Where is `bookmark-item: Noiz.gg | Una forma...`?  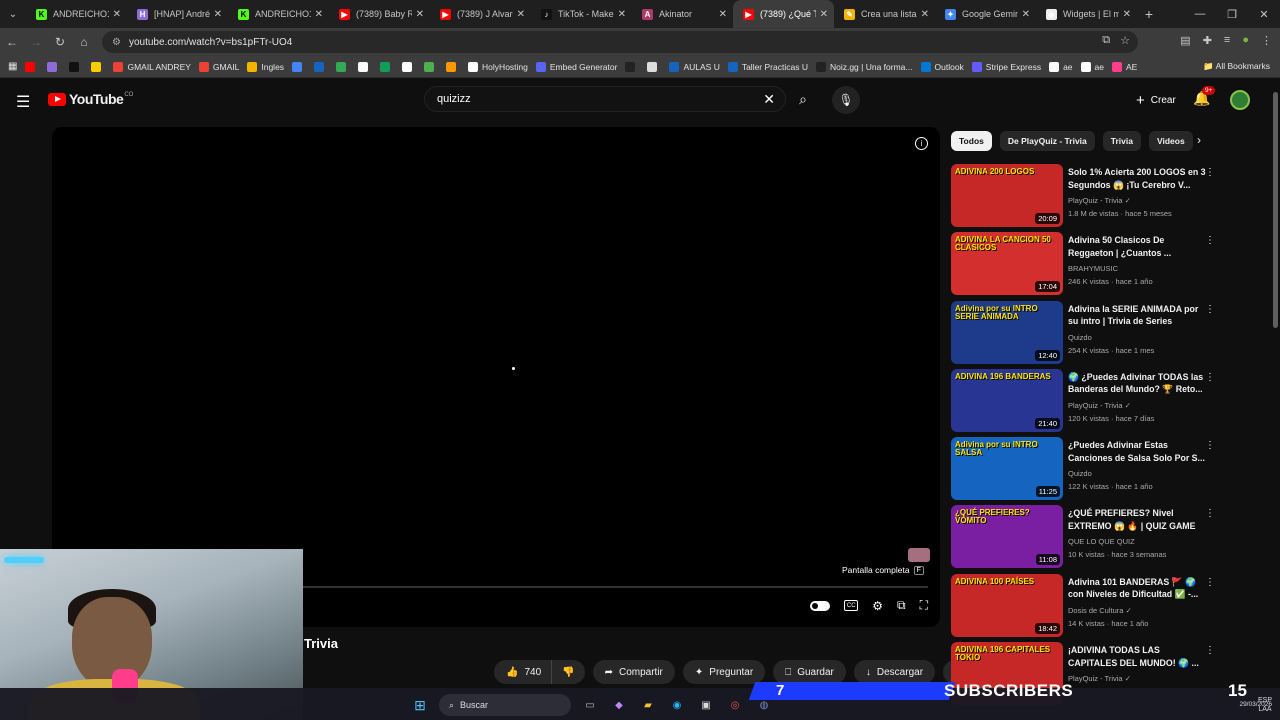
bookmark-item: Noiz.gg | Una forma... is located at coordinates (864, 66).